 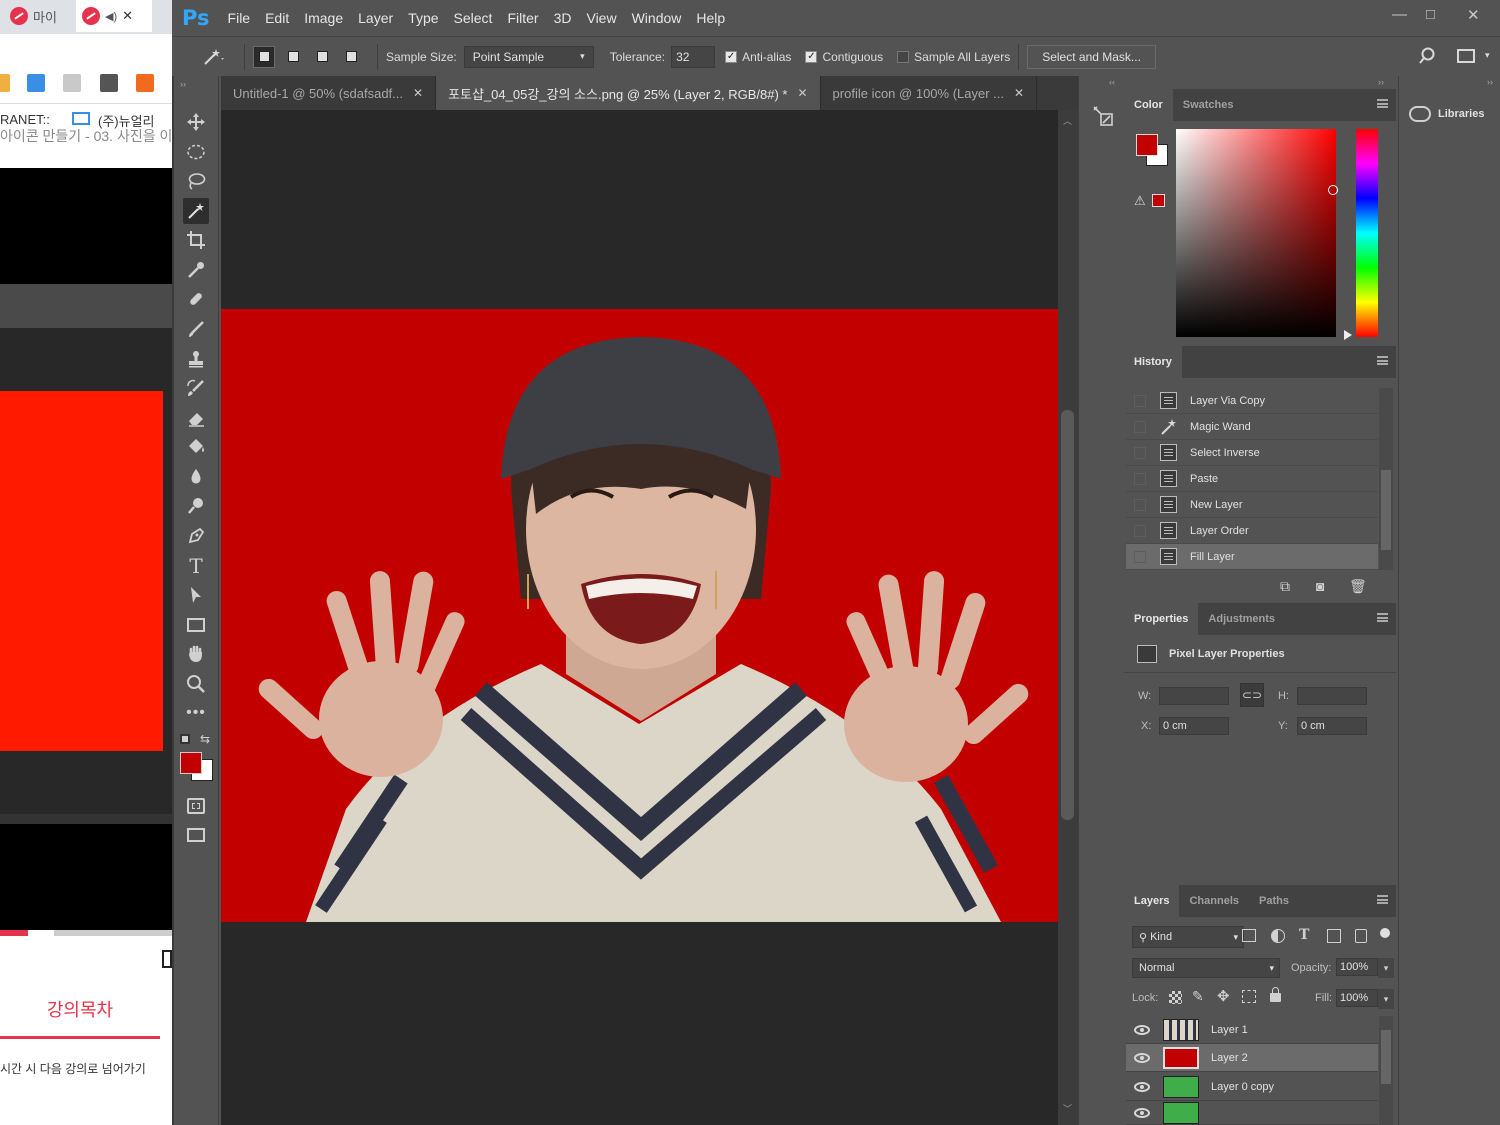 I want to click on scrollbar-thumb, so click(x=1067, y=615).